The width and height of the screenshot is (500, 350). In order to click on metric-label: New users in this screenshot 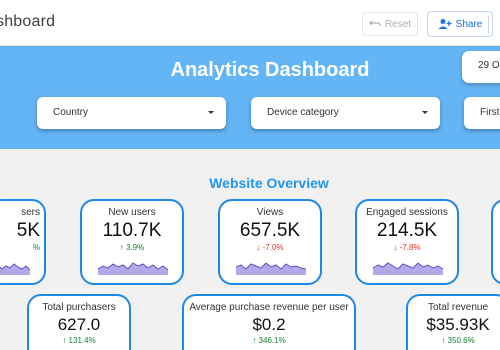, I will do `click(132, 212)`.